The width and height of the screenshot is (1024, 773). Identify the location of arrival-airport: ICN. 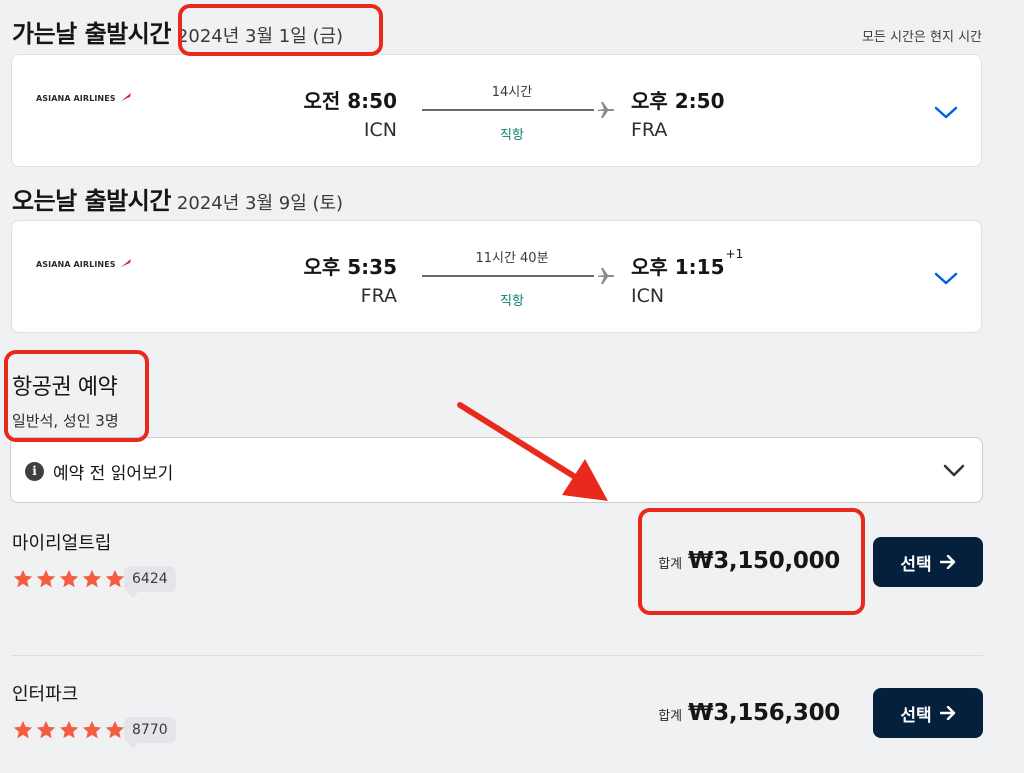
(648, 296).